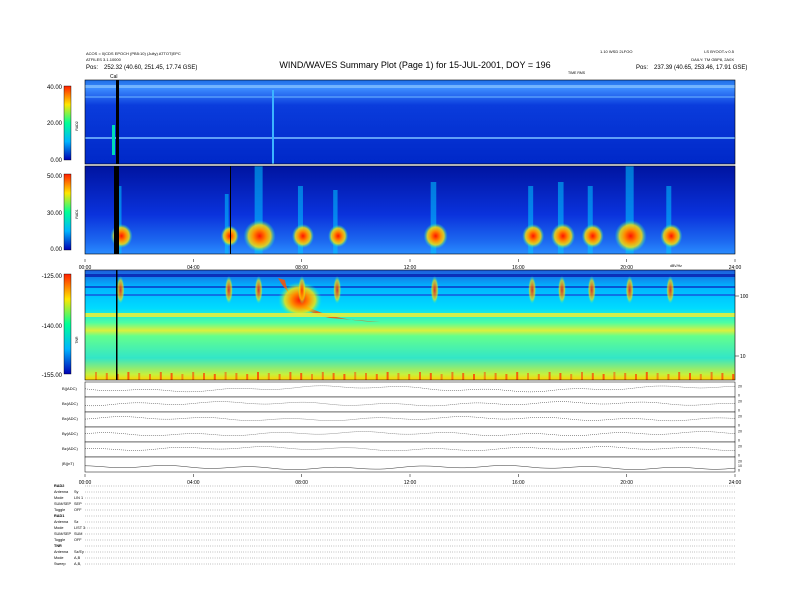 This screenshot has width=792, height=612. What do you see at coordinates (59, 516) in the screenshot?
I see `mode-table-label: RAD1` at bounding box center [59, 516].